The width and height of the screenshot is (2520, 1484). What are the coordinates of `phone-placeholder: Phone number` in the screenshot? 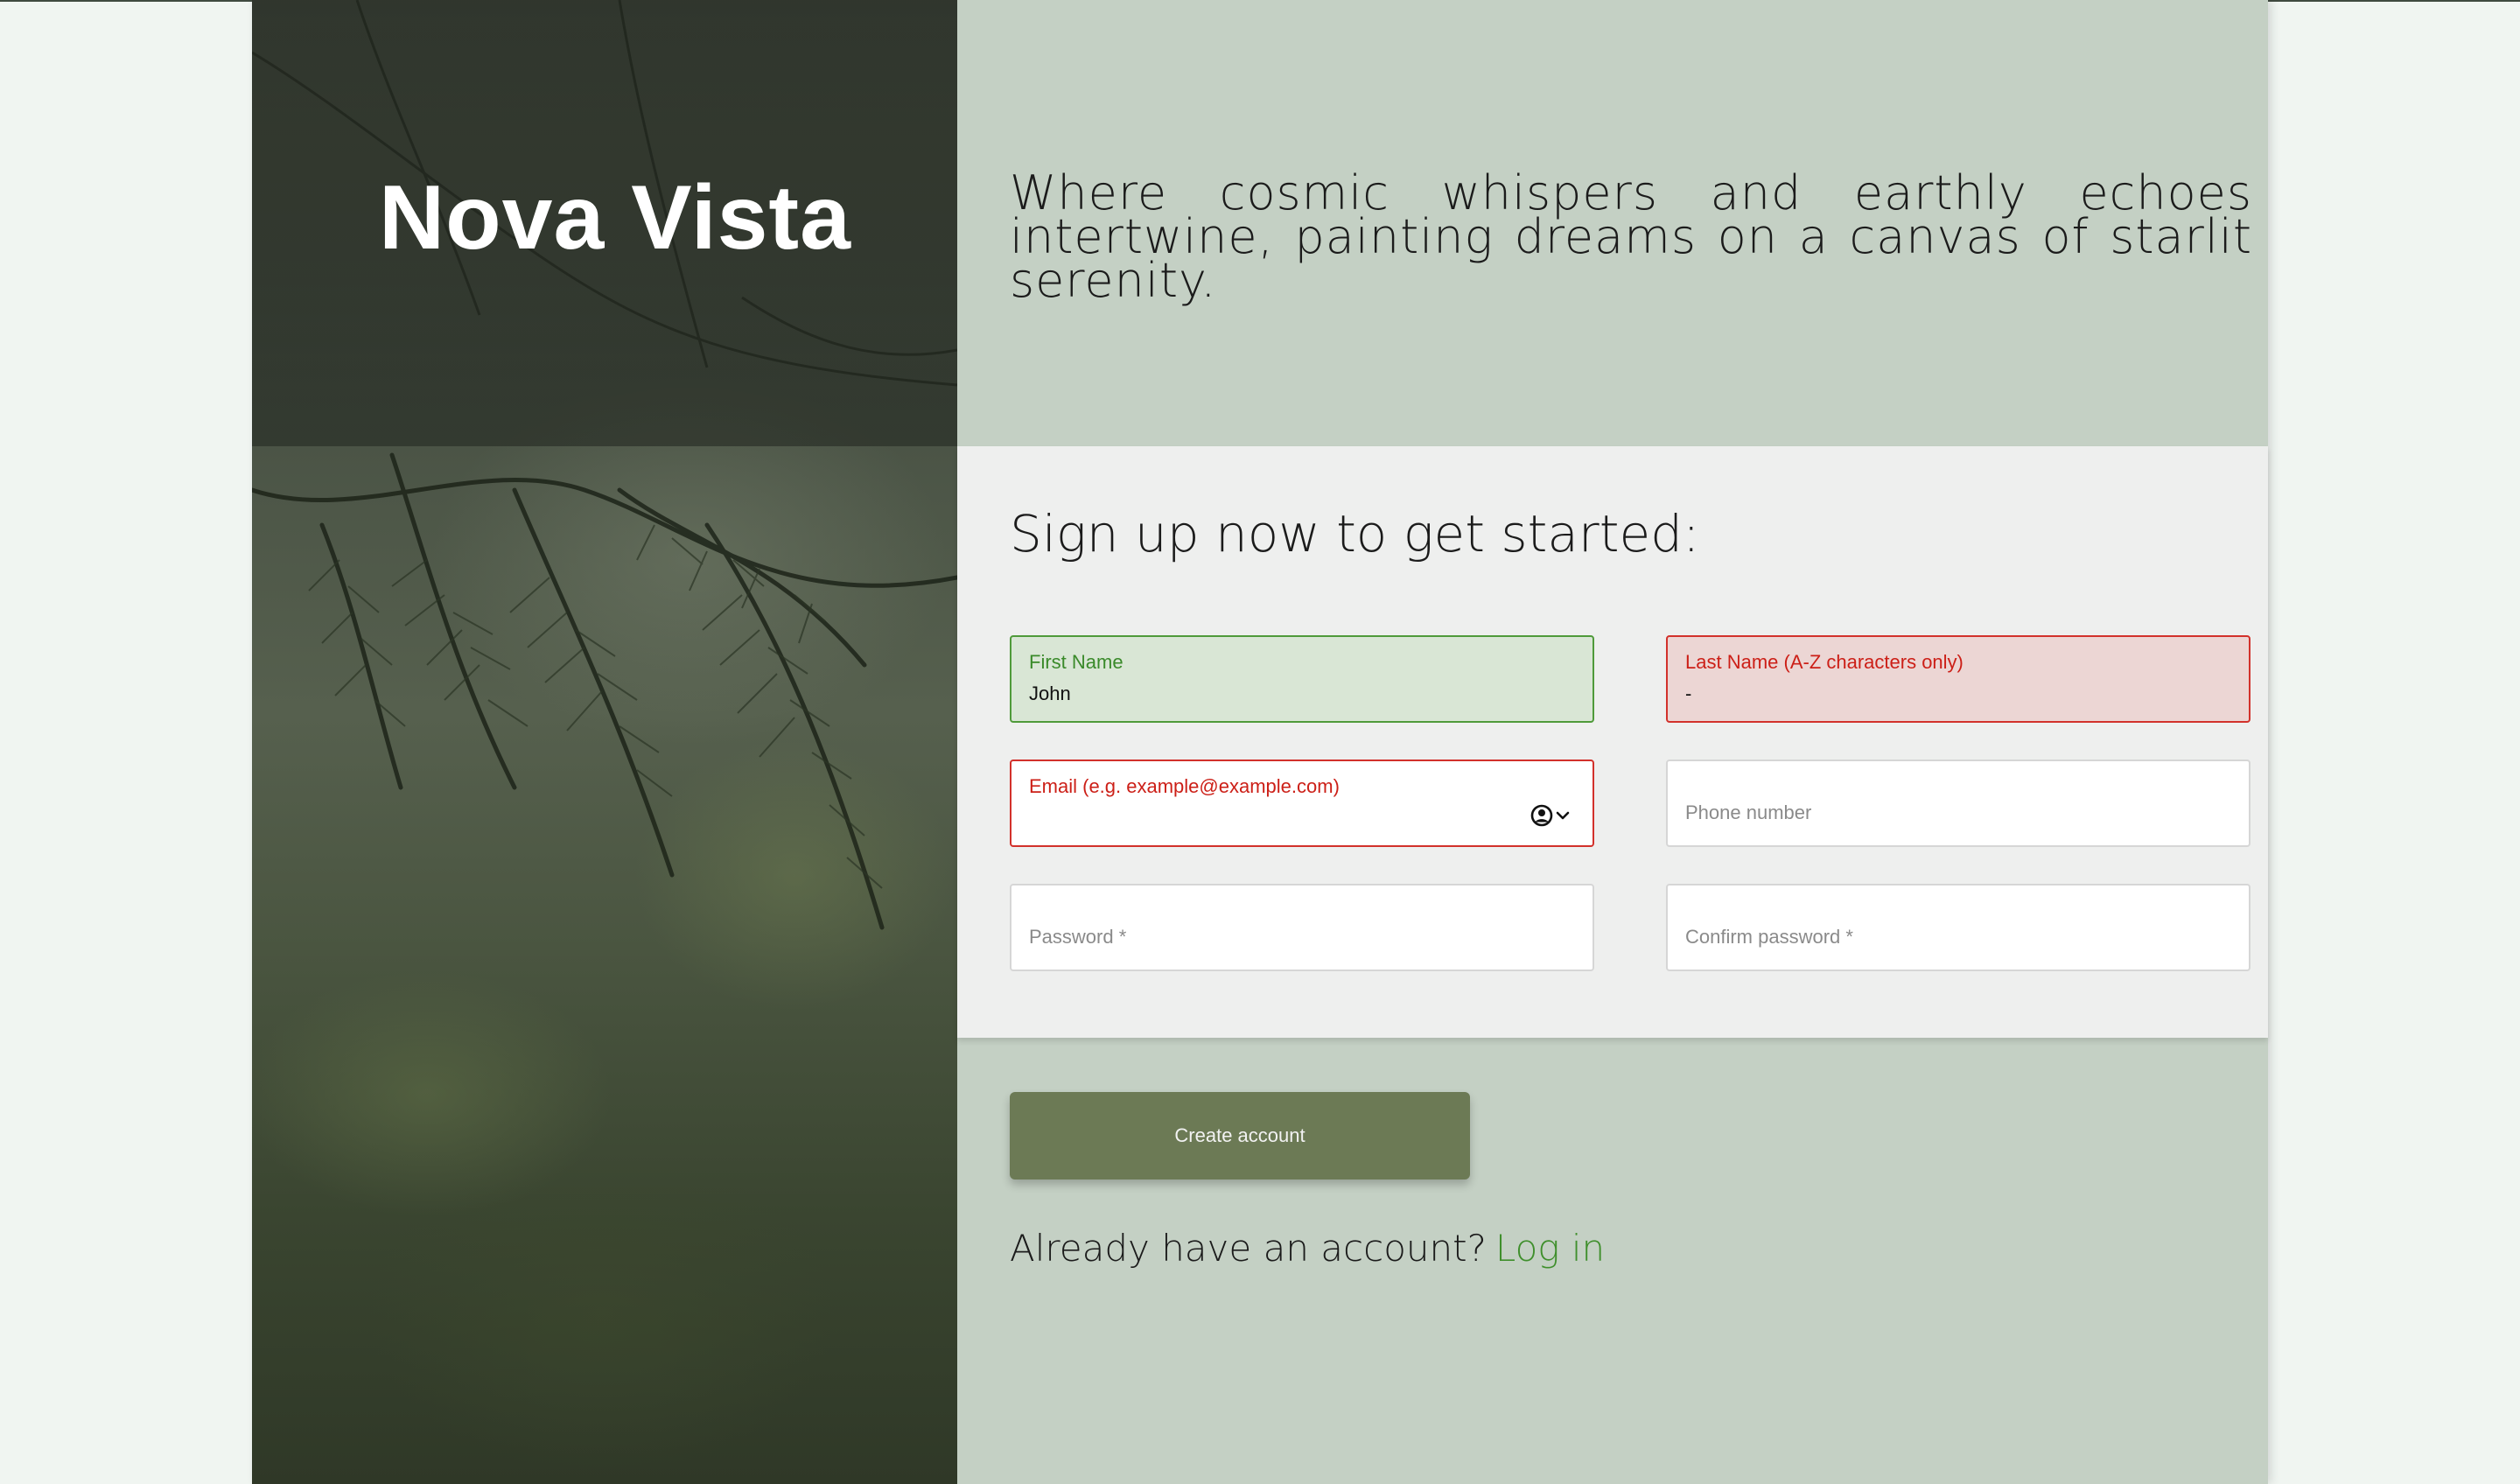 It's located at (1748, 812).